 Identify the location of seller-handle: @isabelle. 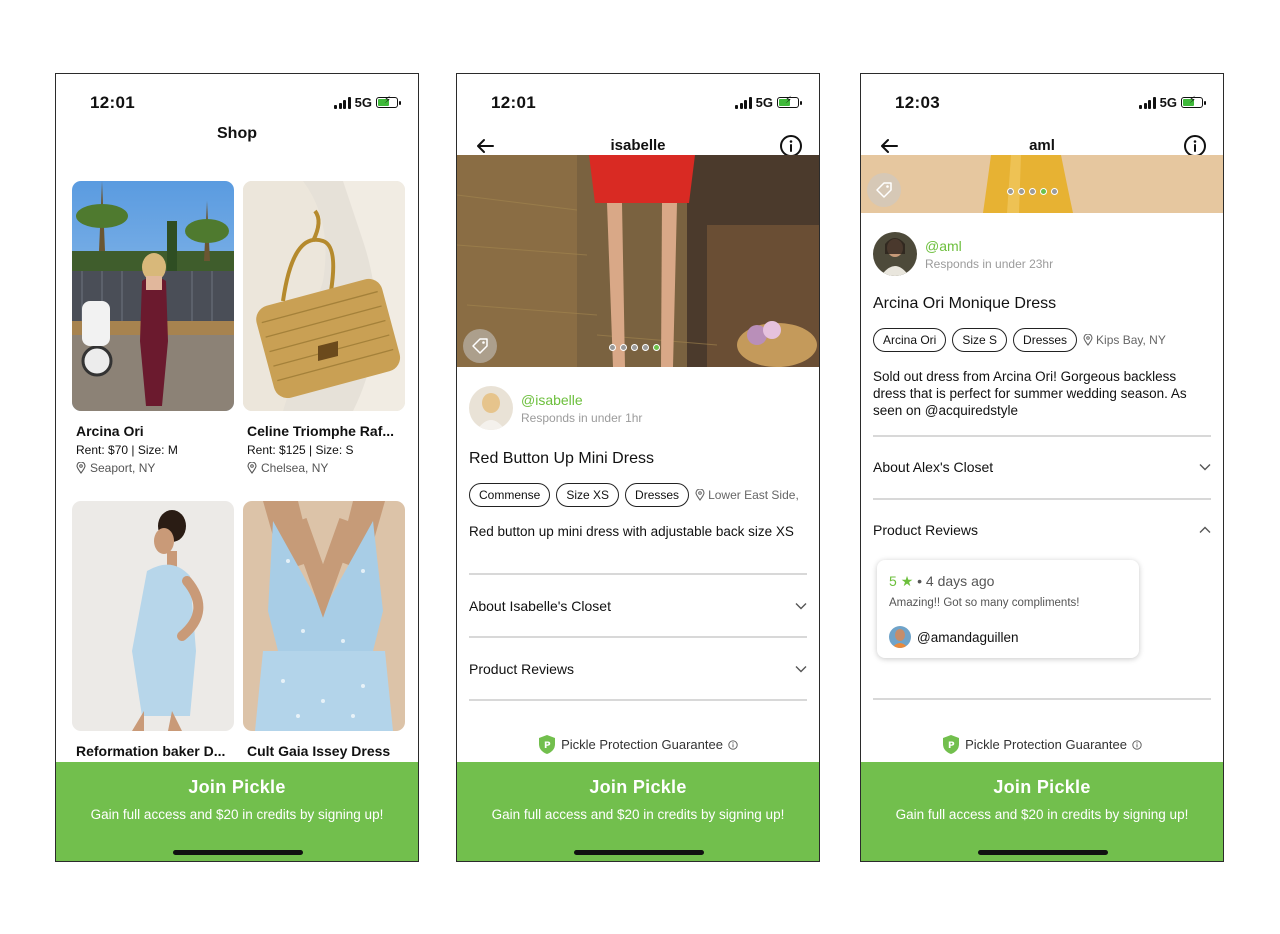
(581, 400).